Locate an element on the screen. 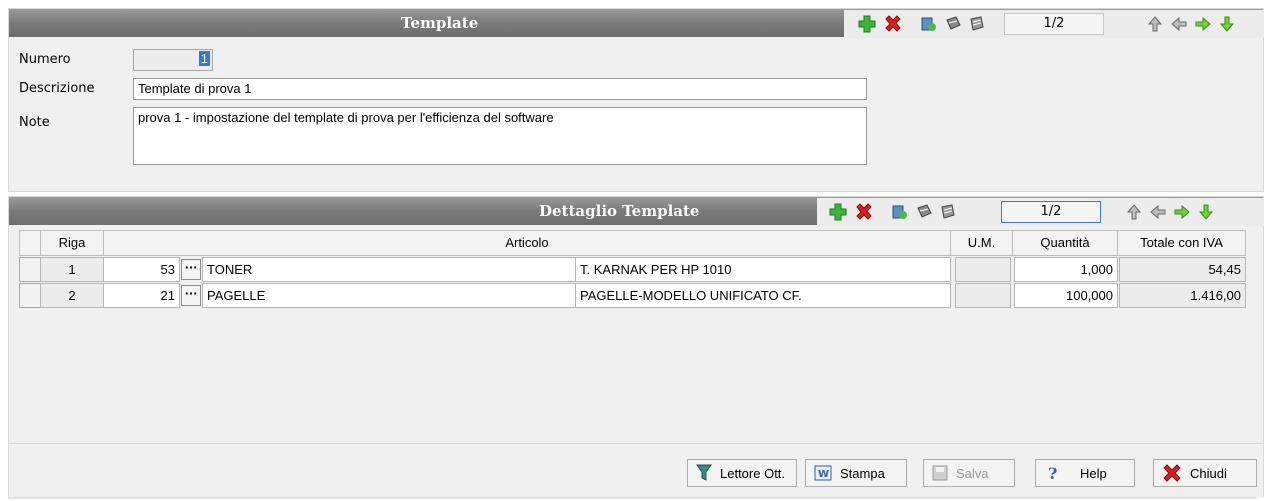 The height and width of the screenshot is (501, 1264). first-row-button is located at coordinates (1134, 212).